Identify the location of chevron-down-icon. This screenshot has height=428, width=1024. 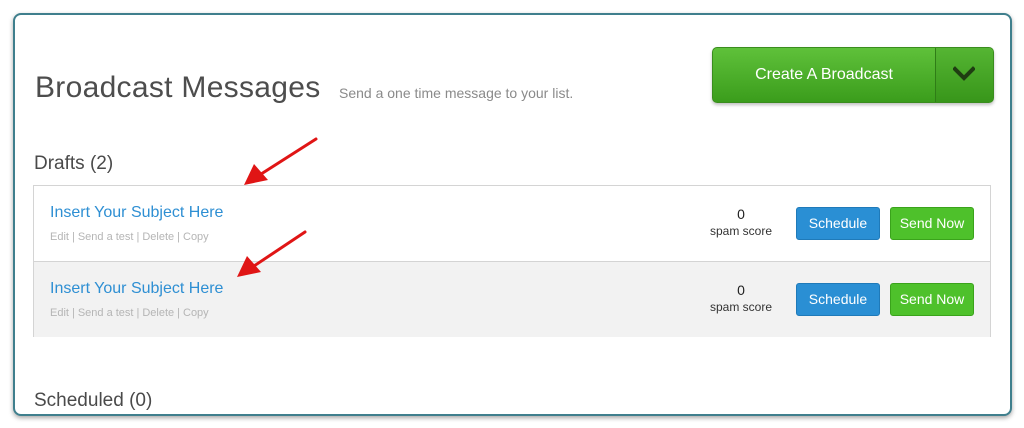
(964, 73).